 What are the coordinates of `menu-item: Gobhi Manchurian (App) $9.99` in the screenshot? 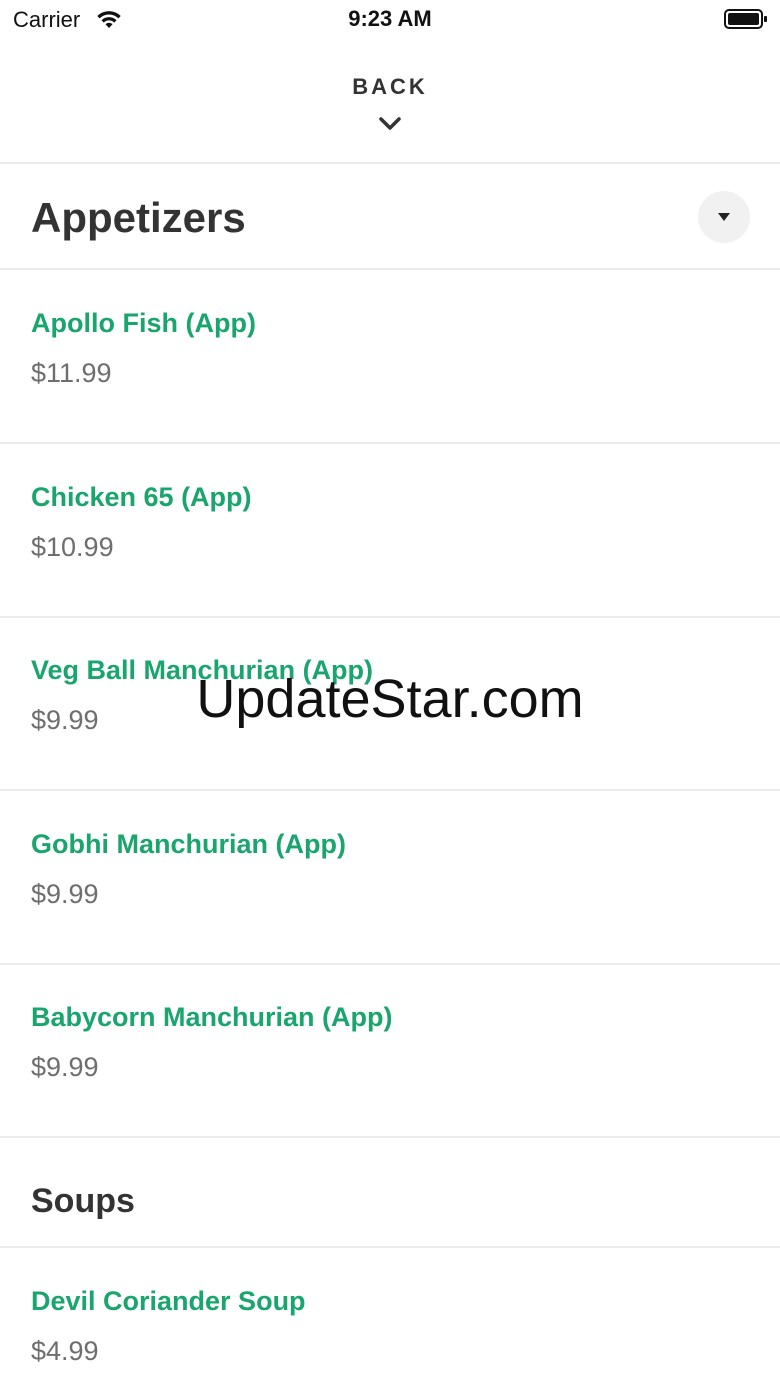 It's located at (390, 878).